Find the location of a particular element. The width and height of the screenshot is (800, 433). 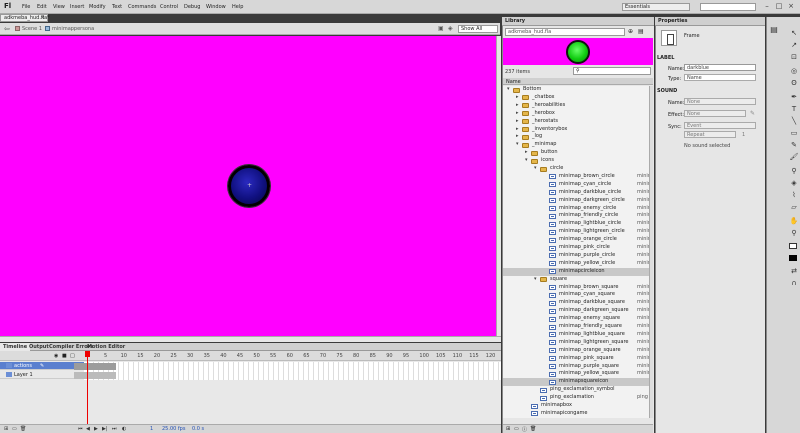

library-item: minimap_brown_square minim is located at coordinates (576, 288).